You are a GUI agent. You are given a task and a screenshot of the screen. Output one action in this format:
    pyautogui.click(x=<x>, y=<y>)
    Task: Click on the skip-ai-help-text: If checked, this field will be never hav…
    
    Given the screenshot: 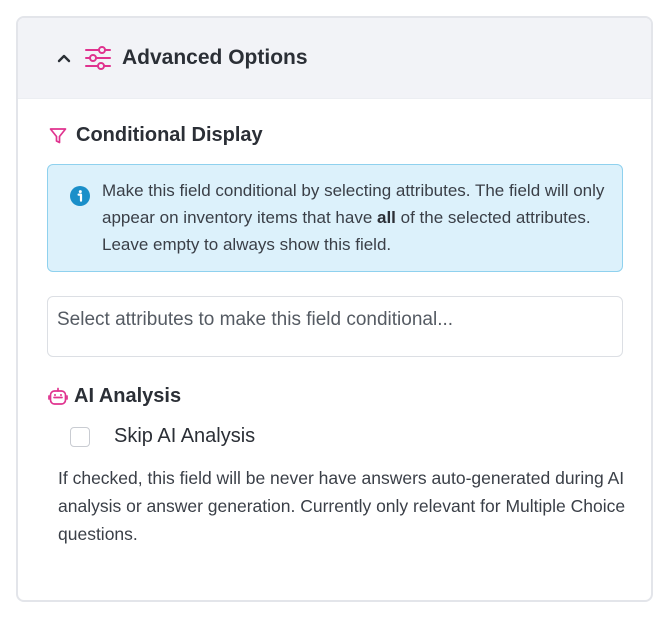 What is the action you would take?
    pyautogui.click(x=342, y=506)
    